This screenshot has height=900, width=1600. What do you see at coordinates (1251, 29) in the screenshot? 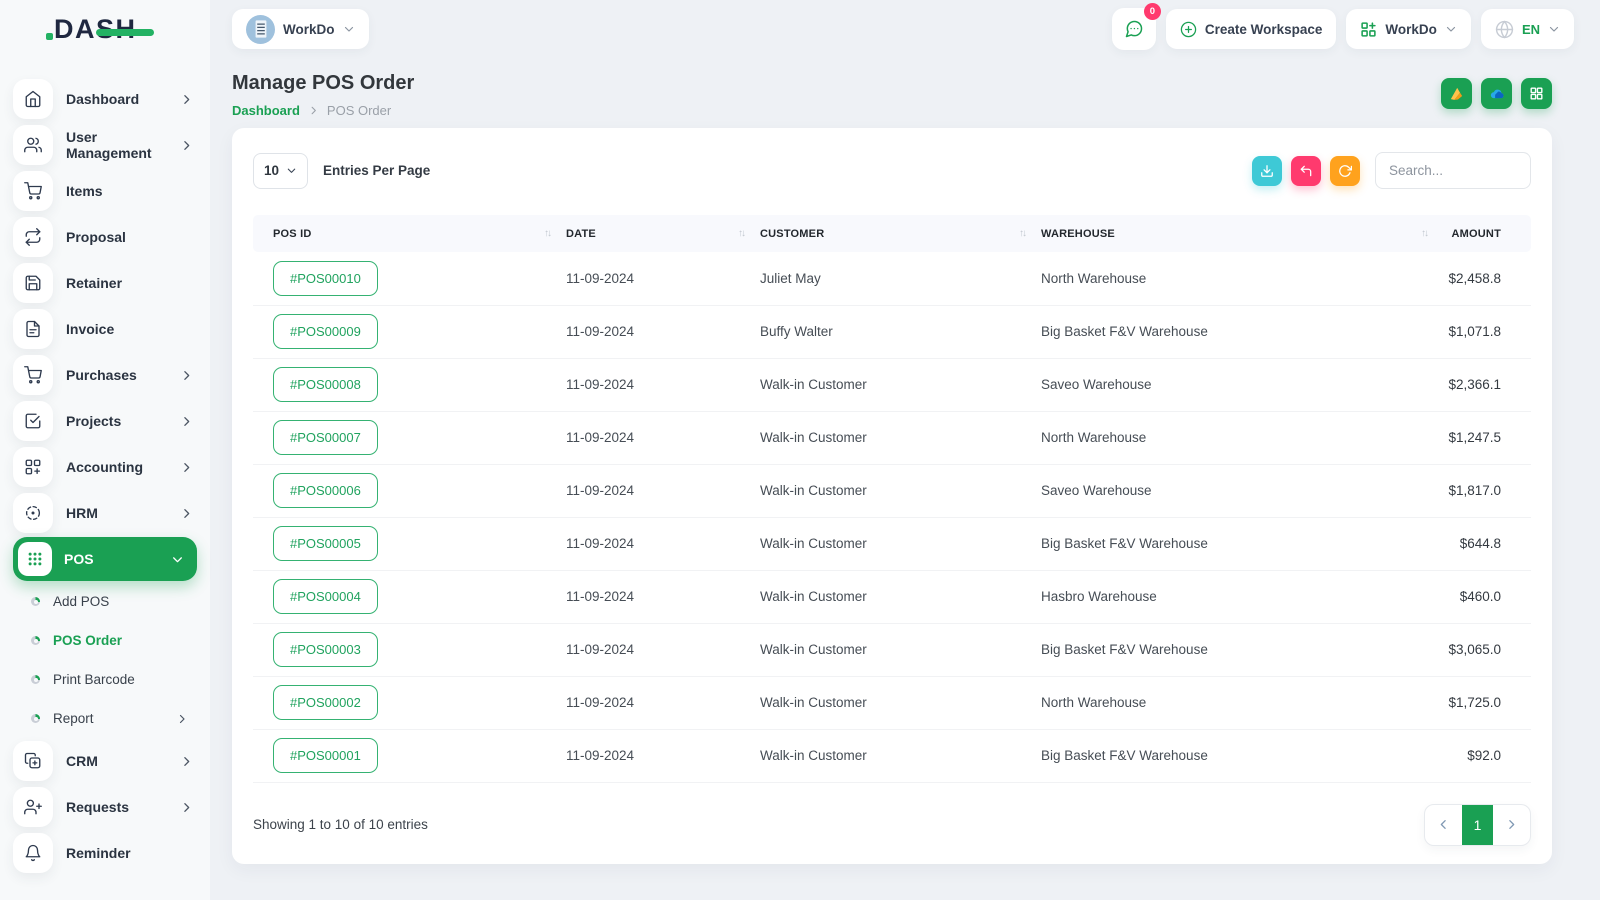
I see `create-workspace-button: Create Workspace` at bounding box center [1251, 29].